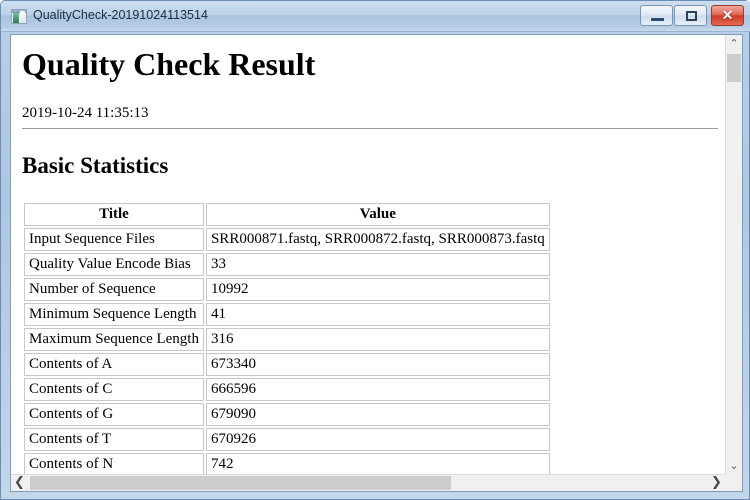 The width and height of the screenshot is (750, 500). Describe the element at coordinates (377, 289) in the screenshot. I see `table-cell-value: 10992` at that location.